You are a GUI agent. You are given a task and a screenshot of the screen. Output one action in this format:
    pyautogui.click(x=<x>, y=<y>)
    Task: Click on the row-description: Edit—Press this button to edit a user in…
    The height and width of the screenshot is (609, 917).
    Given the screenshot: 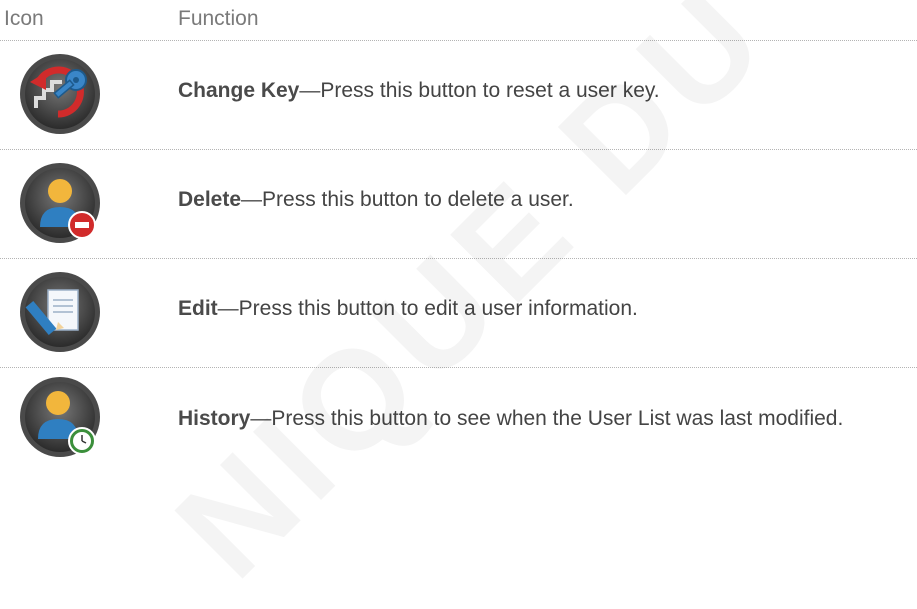 What is the action you would take?
    pyautogui.click(x=408, y=309)
    